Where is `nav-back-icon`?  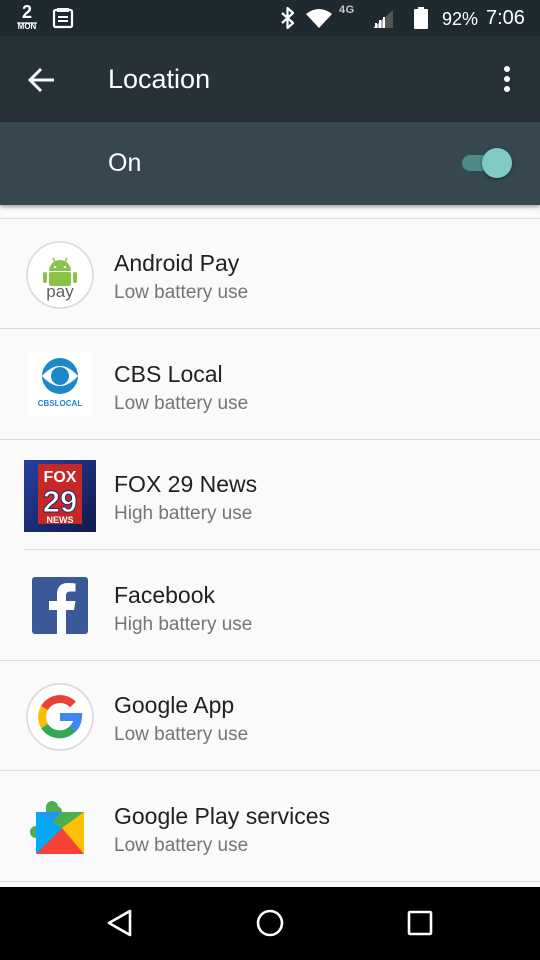
nav-back-icon is located at coordinates (120, 923).